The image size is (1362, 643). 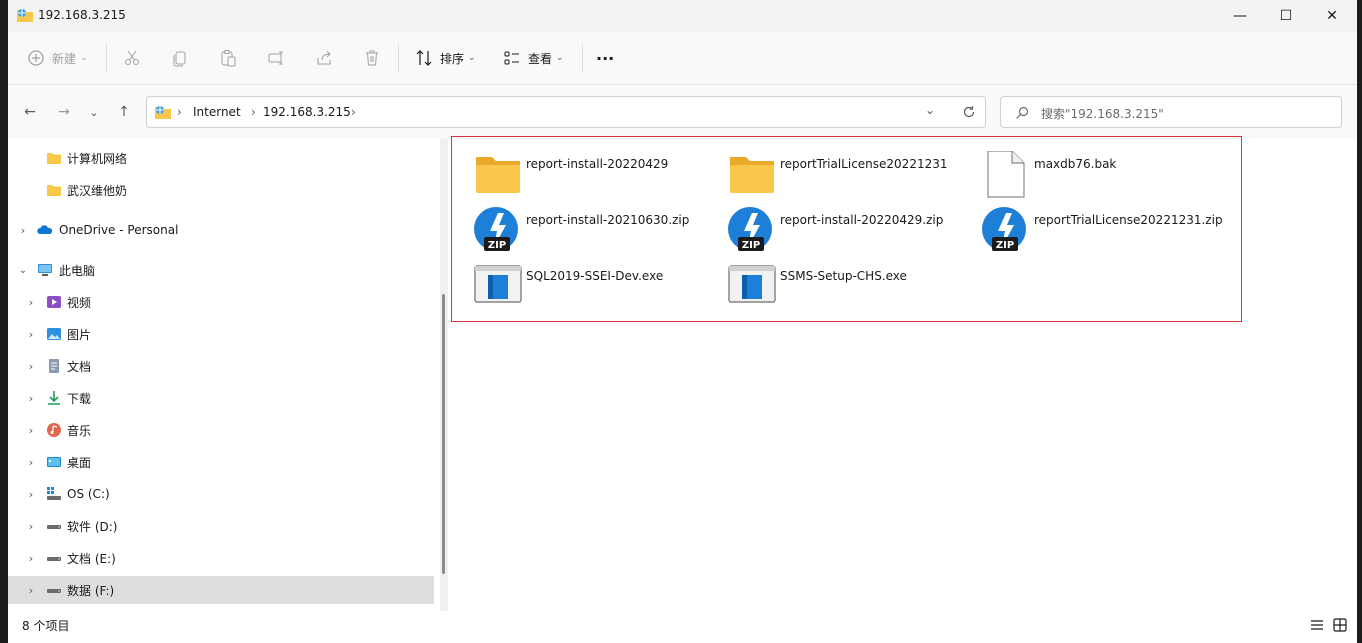 I want to click on videos-icon, so click(x=54, y=302).